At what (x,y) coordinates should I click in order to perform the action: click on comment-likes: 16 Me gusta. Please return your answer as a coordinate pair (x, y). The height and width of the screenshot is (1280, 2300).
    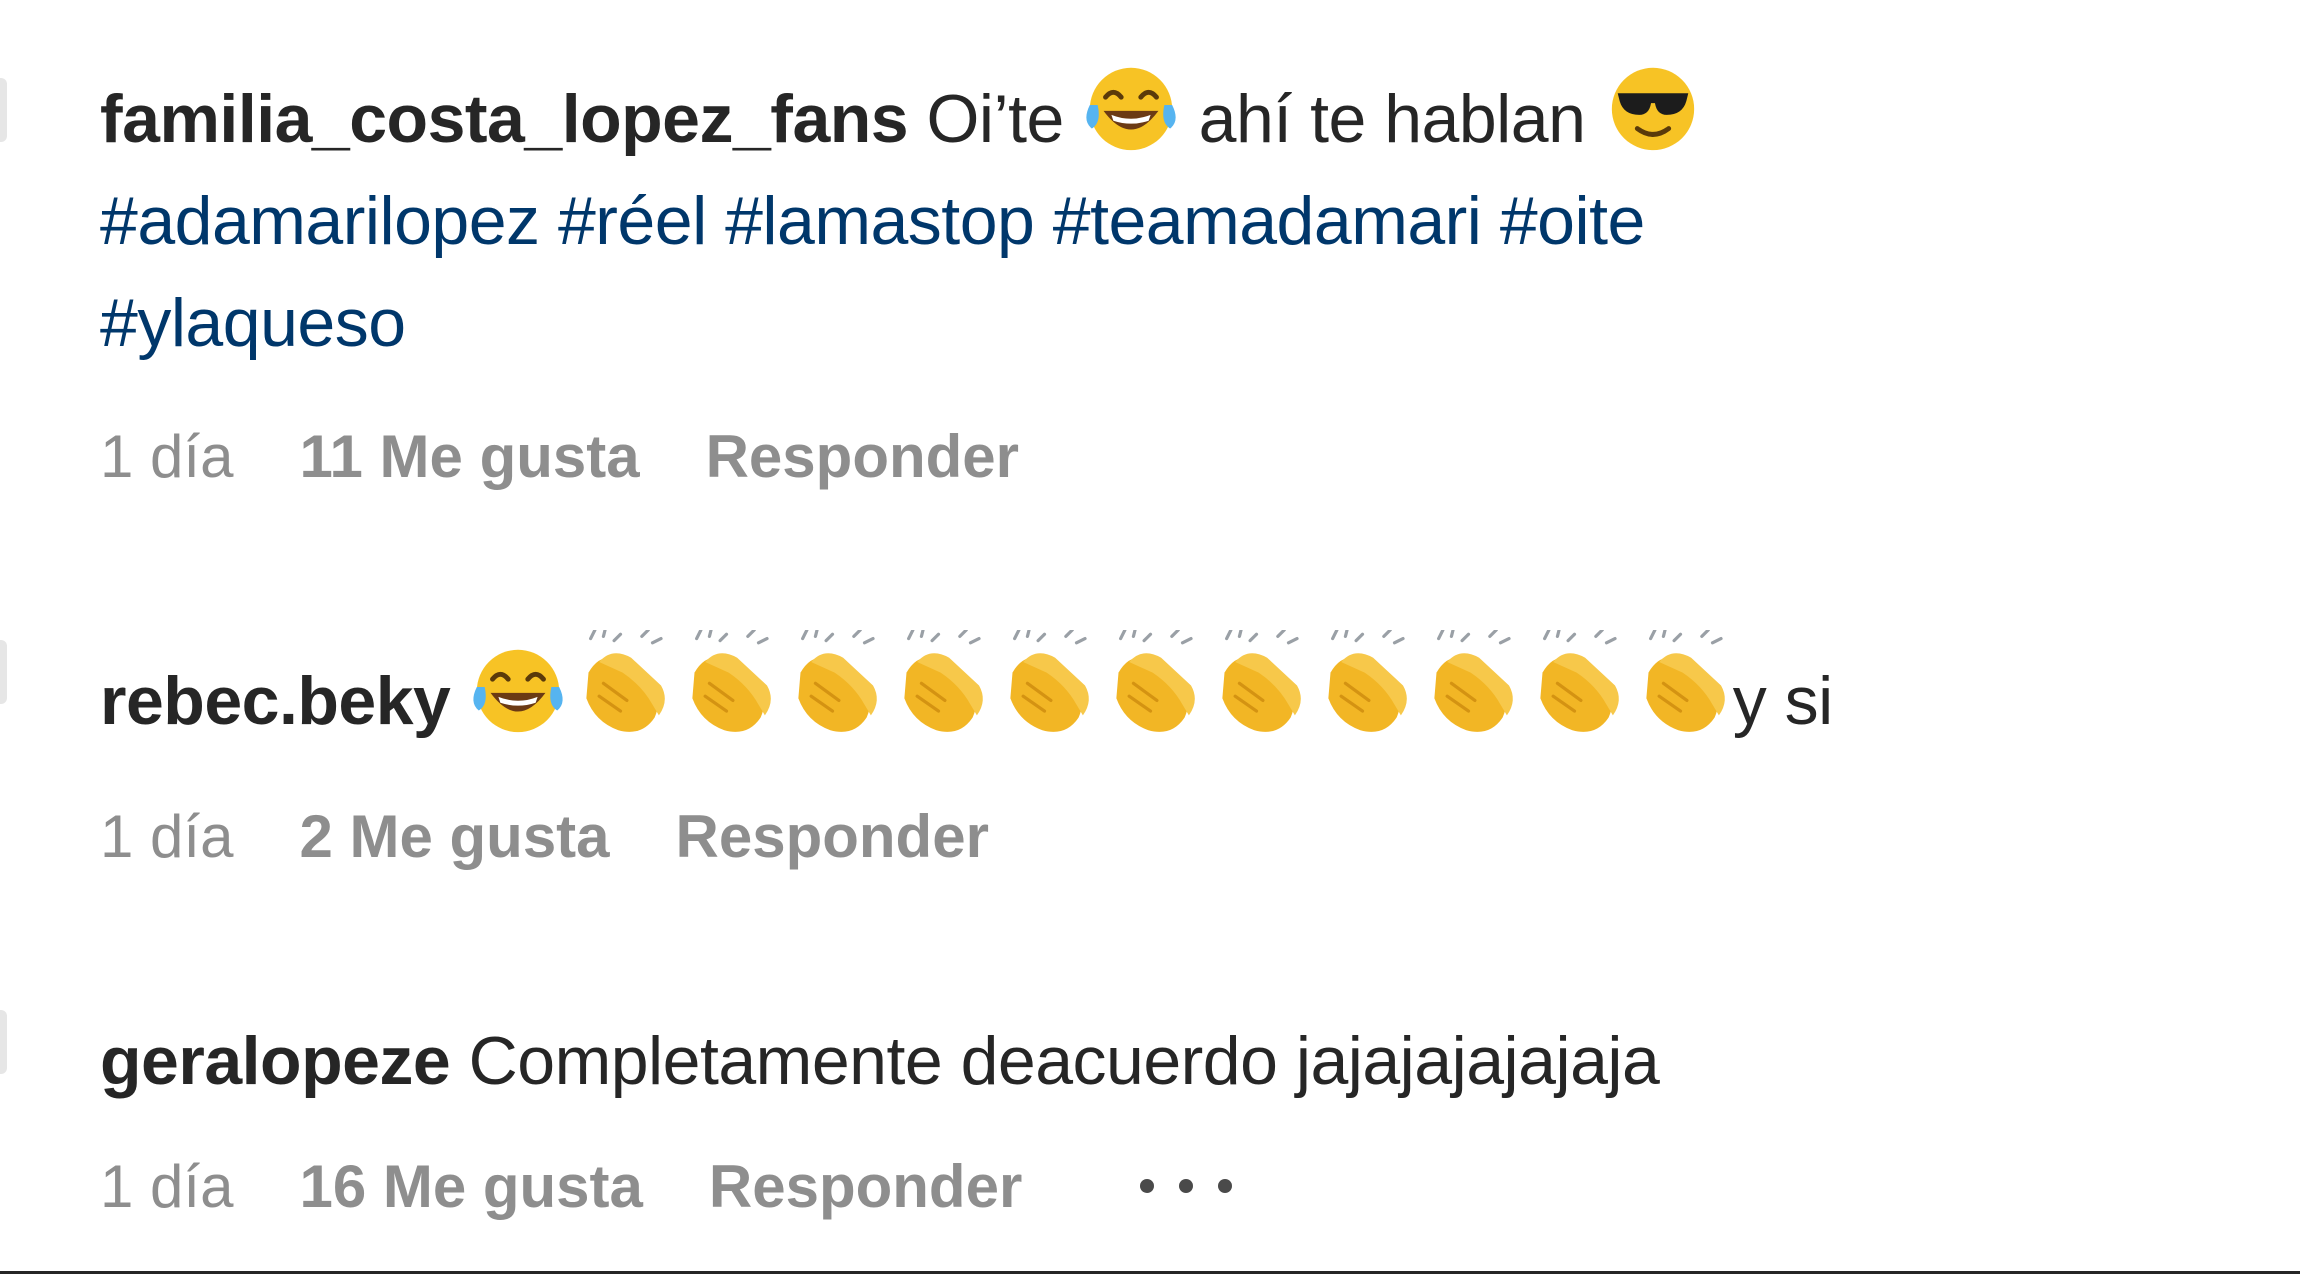
    Looking at the image, I should click on (470, 1187).